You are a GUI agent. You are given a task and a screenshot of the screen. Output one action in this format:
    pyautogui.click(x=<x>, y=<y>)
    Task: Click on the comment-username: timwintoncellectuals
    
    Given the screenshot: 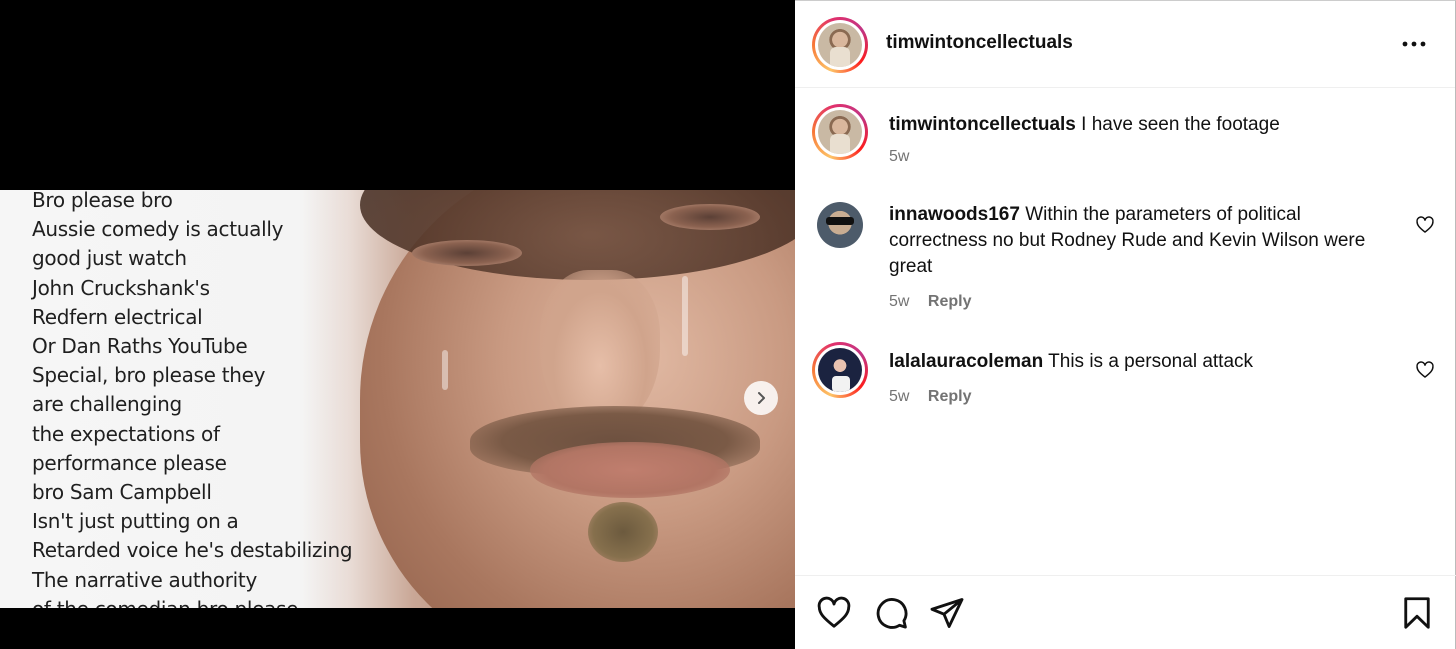 What is the action you would take?
    pyautogui.click(x=982, y=124)
    